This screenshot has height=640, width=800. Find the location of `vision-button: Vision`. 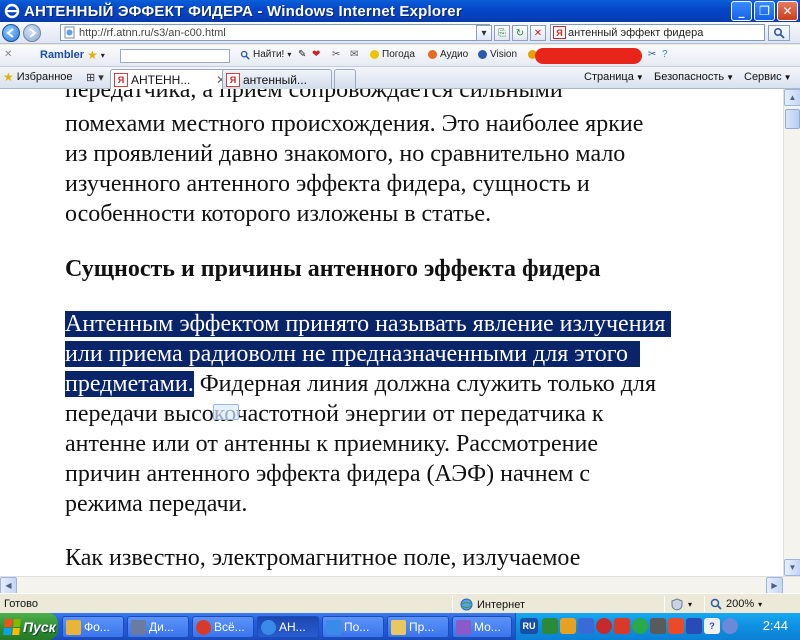

vision-button: Vision is located at coordinates (497, 54).